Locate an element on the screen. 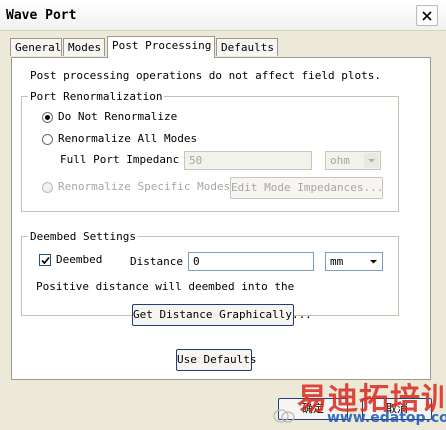 The image size is (446, 430). distance-input: 0 is located at coordinates (251, 261).